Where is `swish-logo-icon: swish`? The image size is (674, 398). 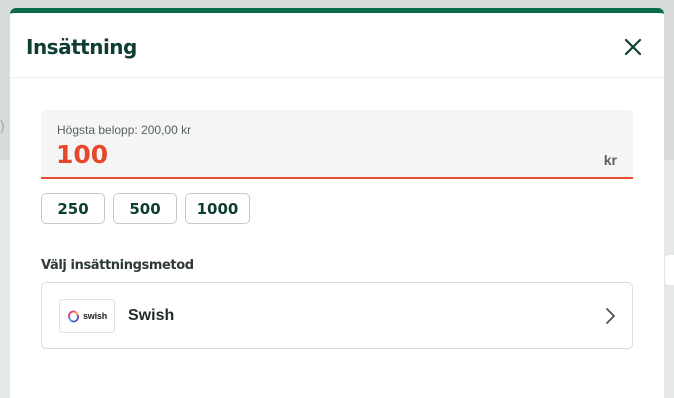
swish-logo-icon: swish is located at coordinates (87, 316).